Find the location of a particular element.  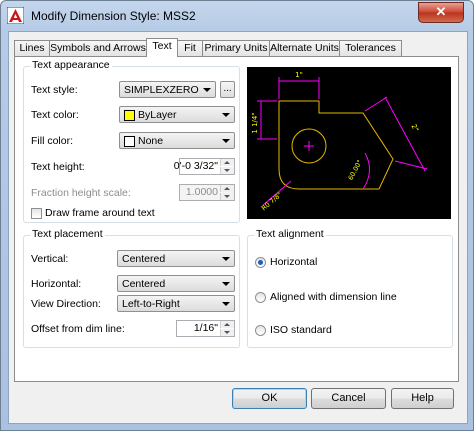

dim-line-right is located at coordinates (405, 134).